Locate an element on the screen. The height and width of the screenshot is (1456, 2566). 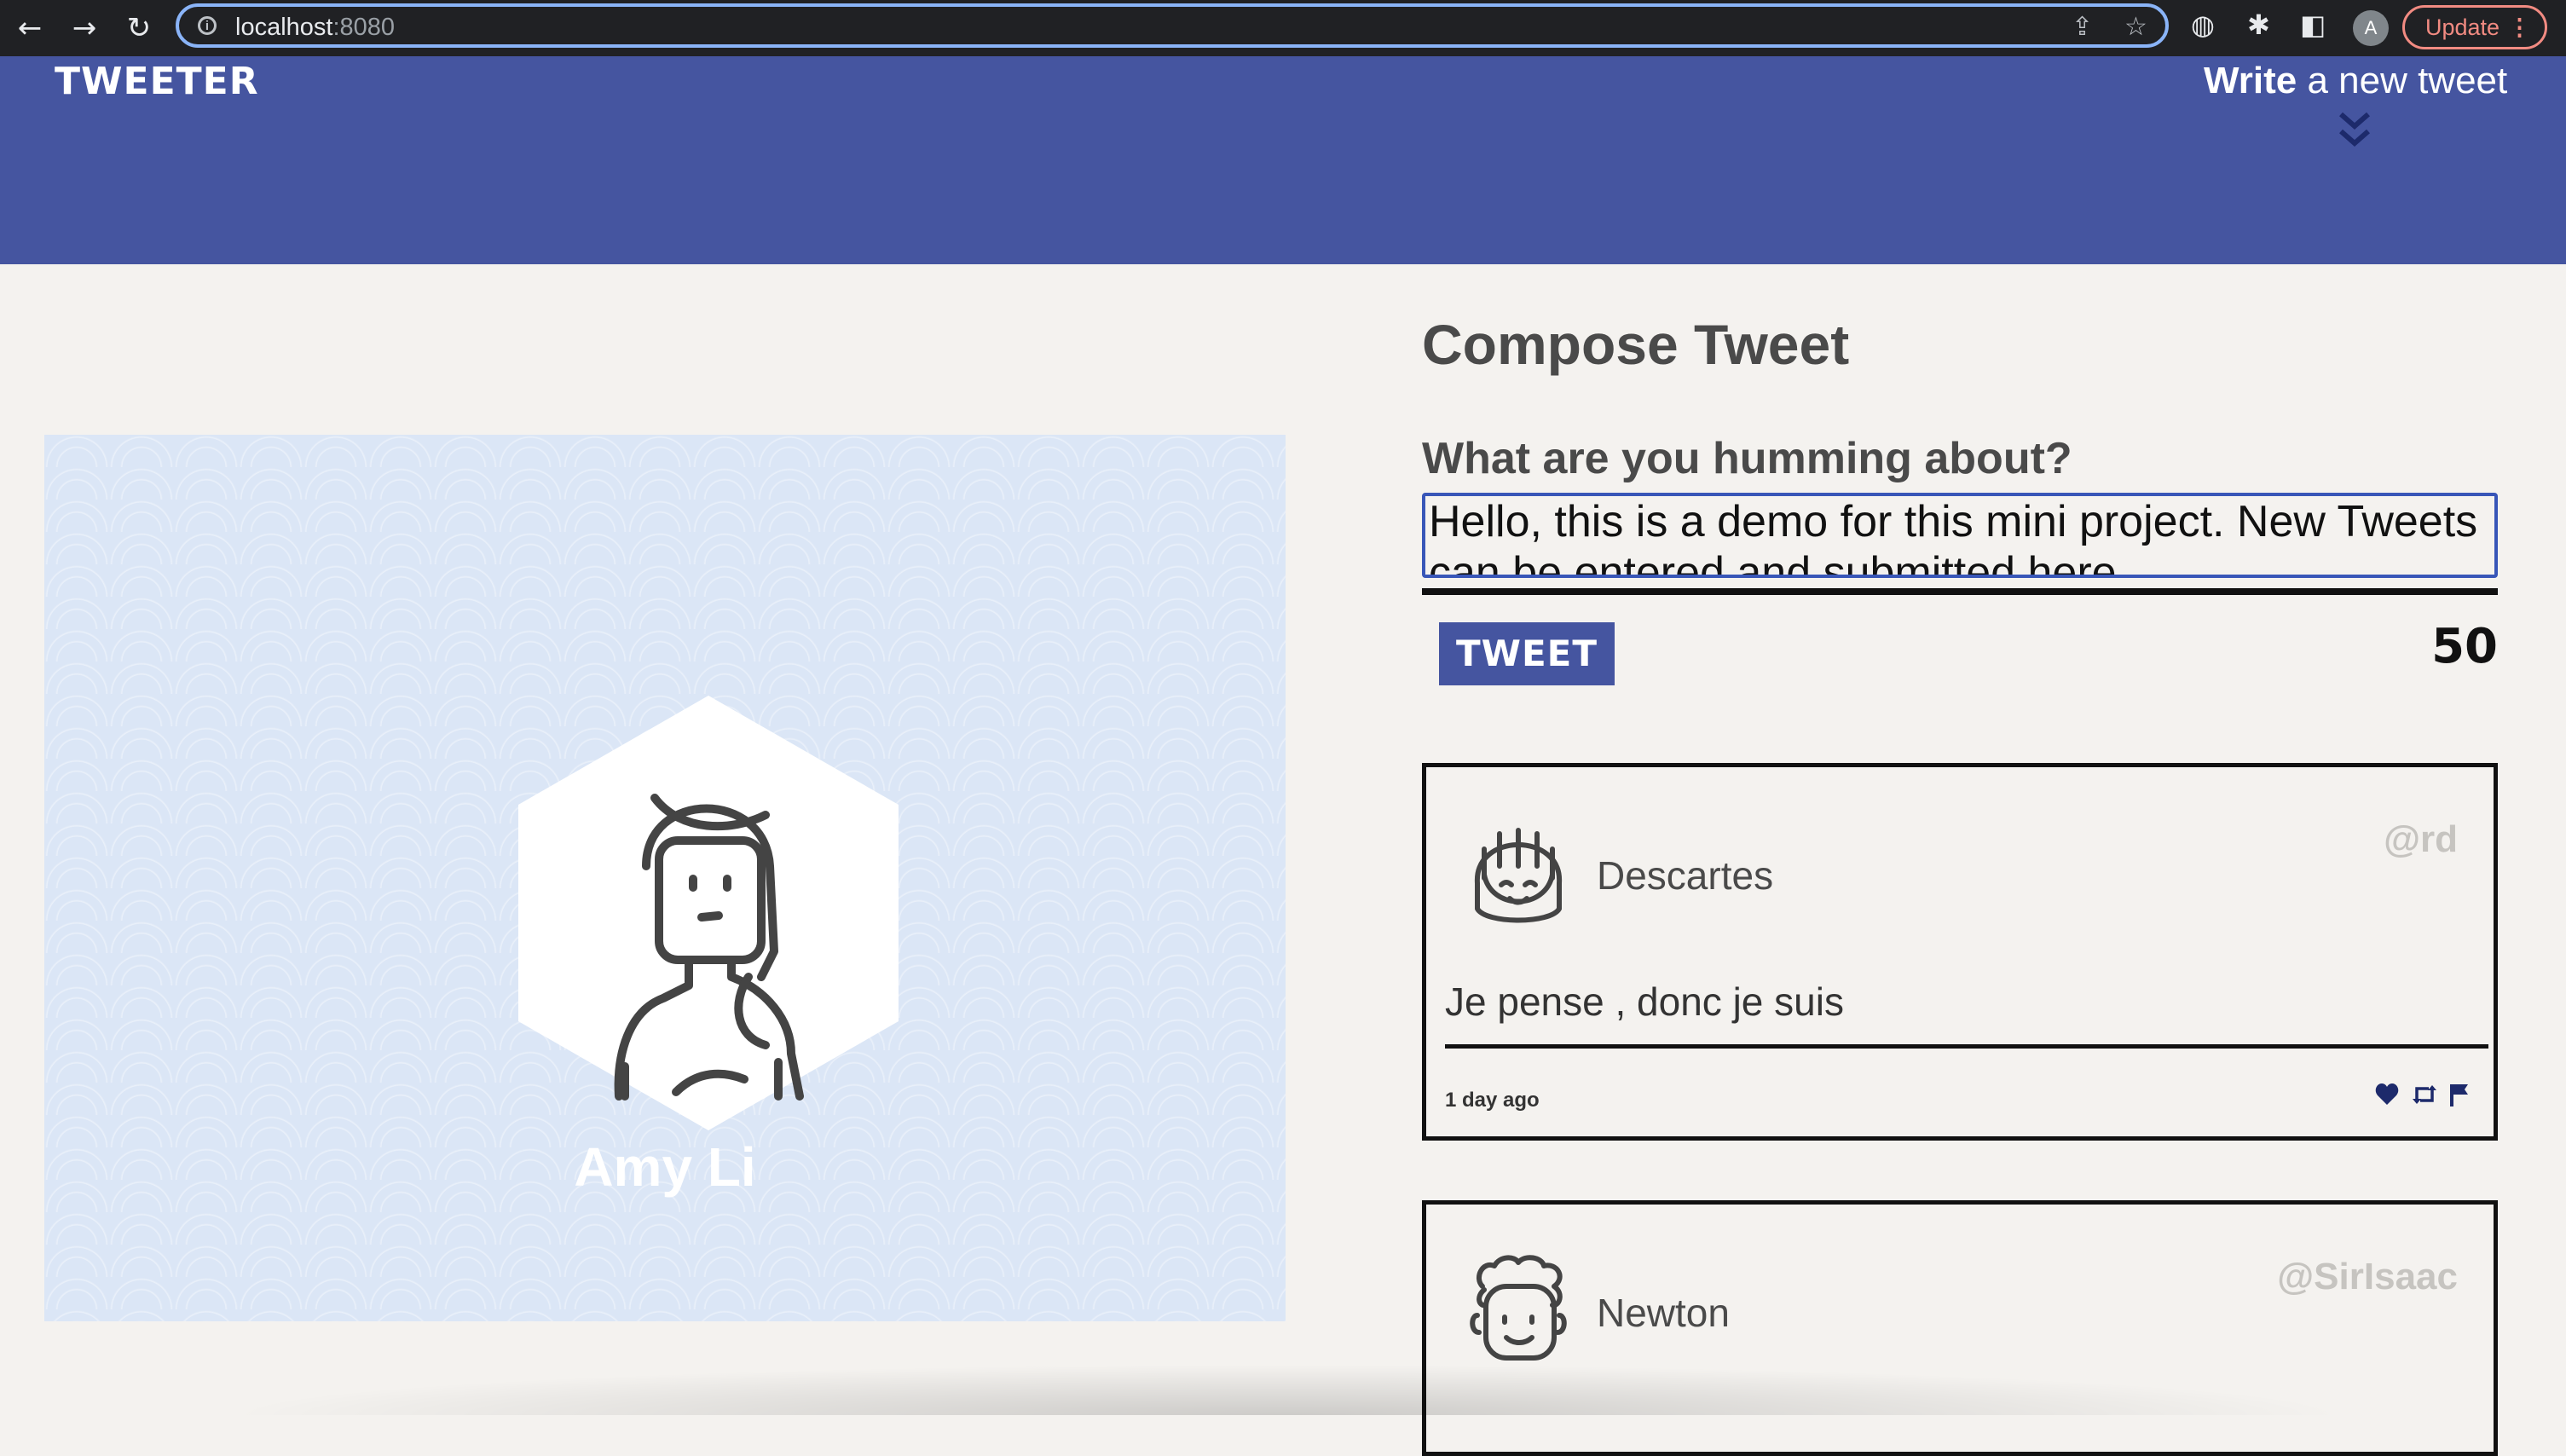
tweet-author-handle: @SirIsaac is located at coordinates (2367, 1276).